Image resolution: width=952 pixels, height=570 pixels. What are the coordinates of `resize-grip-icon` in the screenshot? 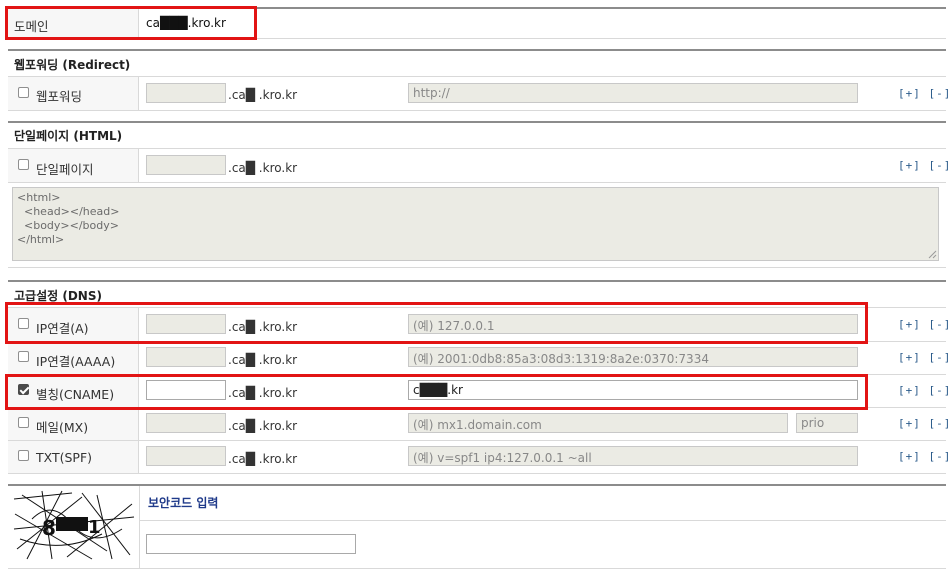 It's located at (932, 254).